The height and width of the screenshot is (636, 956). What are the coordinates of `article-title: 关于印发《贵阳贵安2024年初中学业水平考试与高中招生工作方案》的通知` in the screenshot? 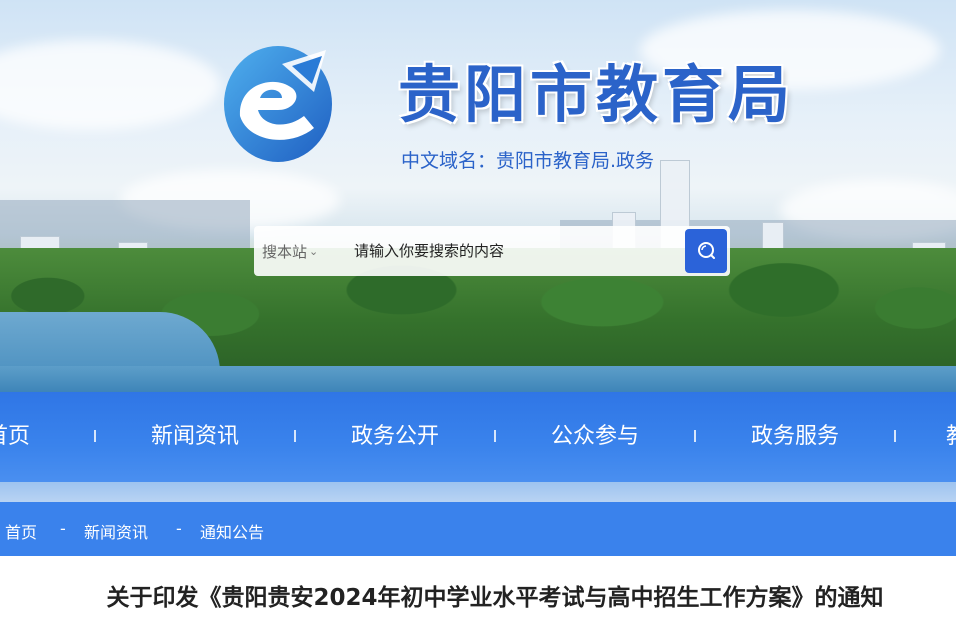 It's located at (495, 598).